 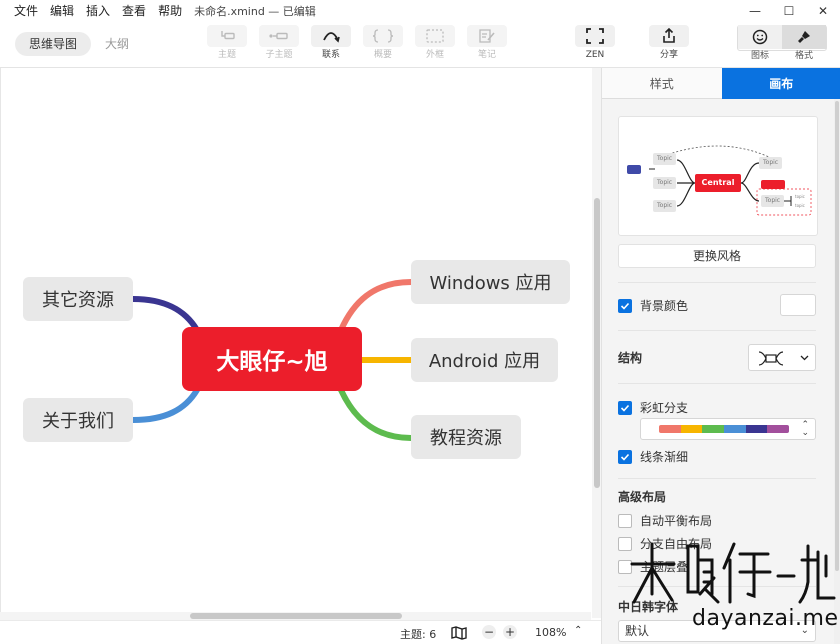 What do you see at coordinates (484, 360) in the screenshot?
I see `topic-android: Android 应用` at bounding box center [484, 360].